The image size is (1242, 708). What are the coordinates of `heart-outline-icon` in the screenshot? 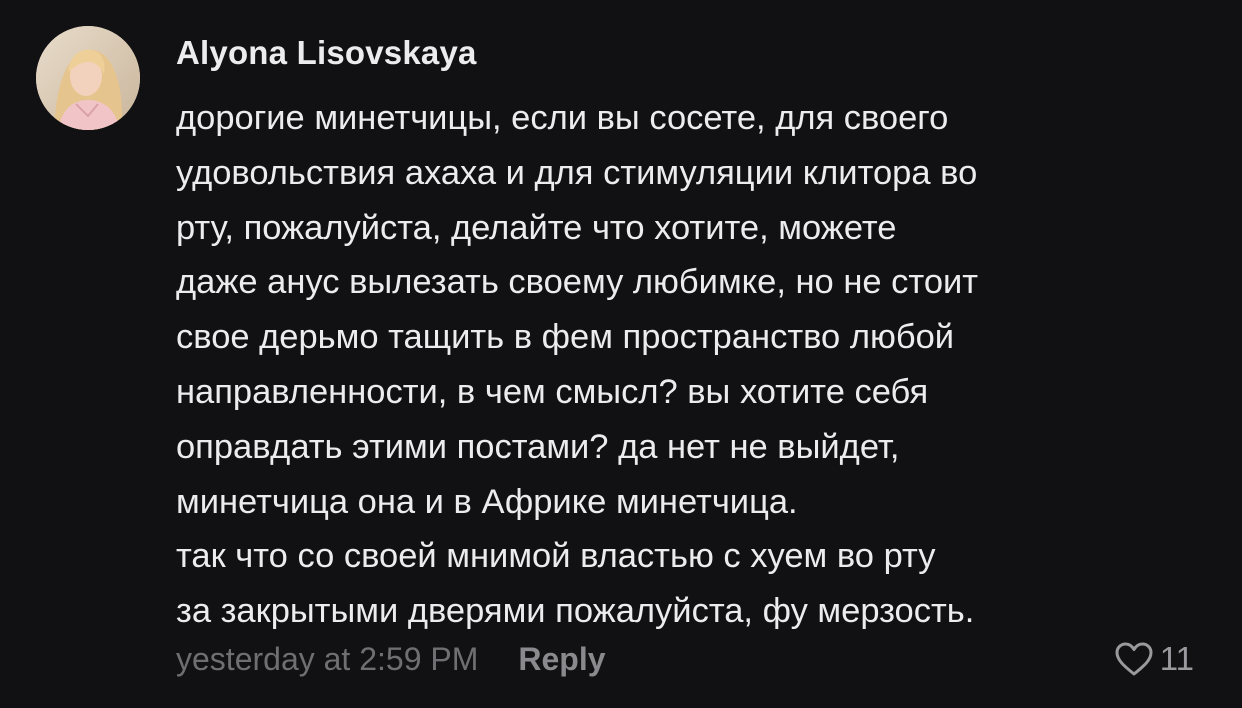 It's located at (1134, 659).